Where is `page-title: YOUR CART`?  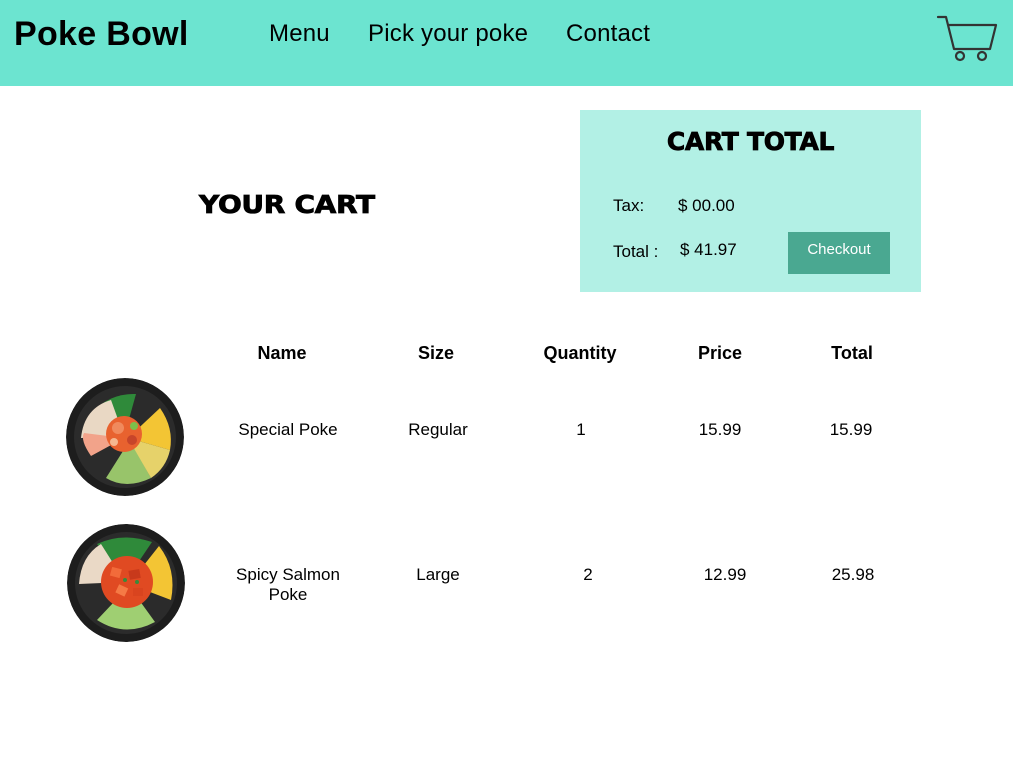
page-title: YOUR CART is located at coordinates (287, 205).